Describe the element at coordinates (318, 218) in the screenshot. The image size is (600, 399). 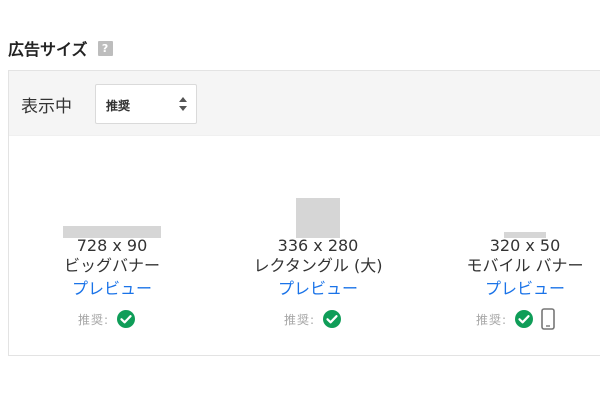
I see `ad-thumbnail` at that location.